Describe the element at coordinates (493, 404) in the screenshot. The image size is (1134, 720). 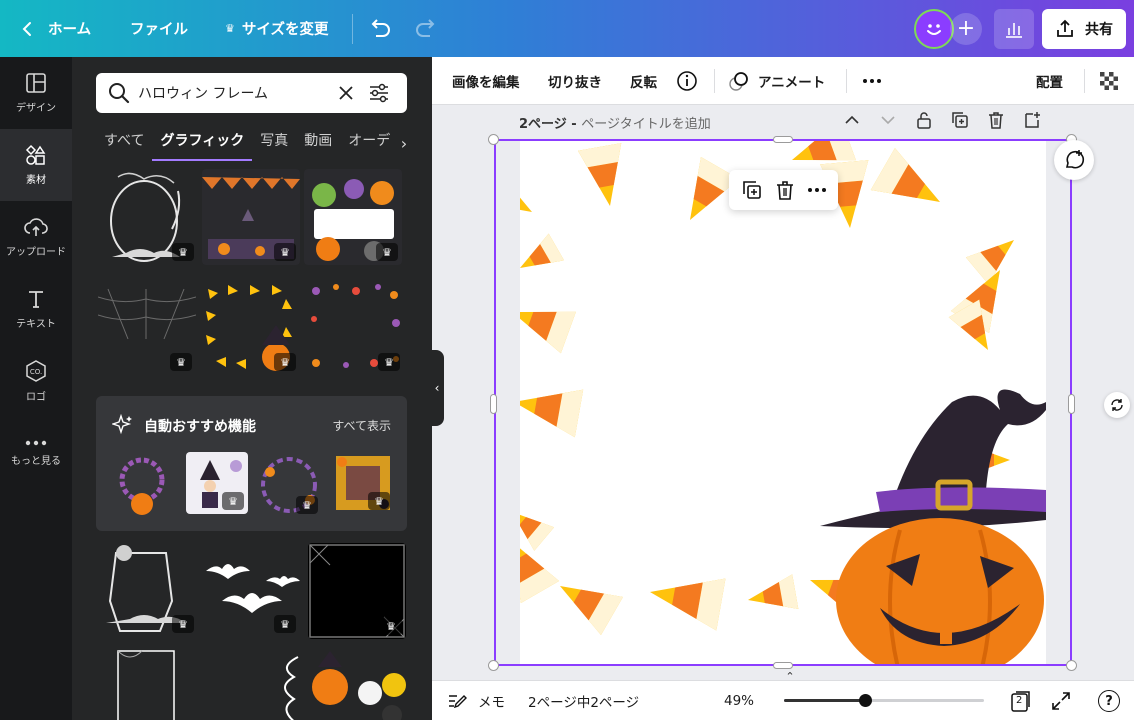
I see `resize-handle-left` at that location.